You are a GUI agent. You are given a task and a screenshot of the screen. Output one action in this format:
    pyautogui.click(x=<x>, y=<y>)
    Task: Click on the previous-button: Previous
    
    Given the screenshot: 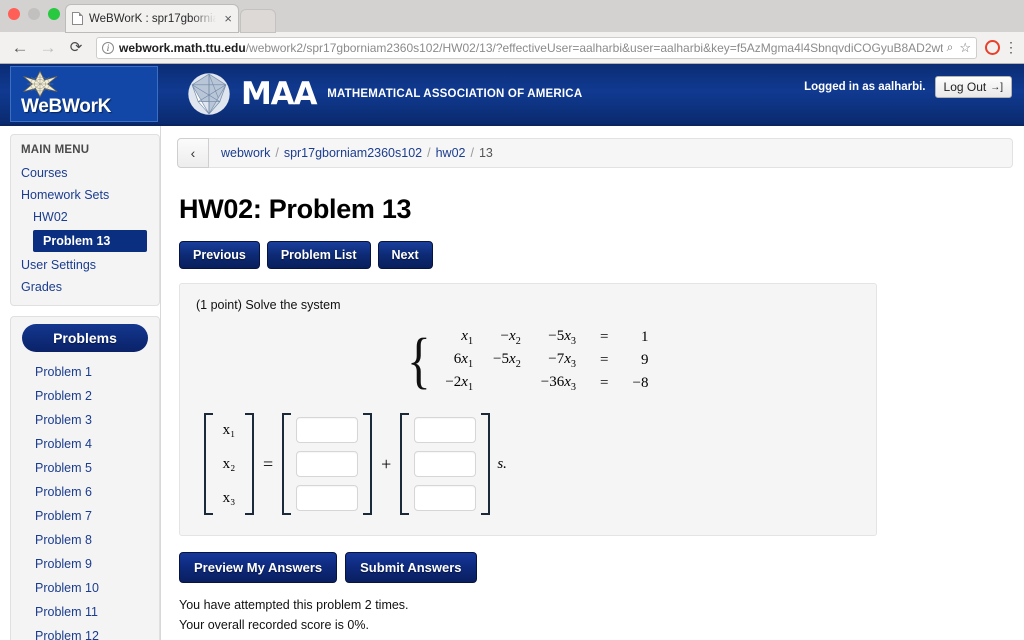 What is the action you would take?
    pyautogui.click(x=219, y=255)
    